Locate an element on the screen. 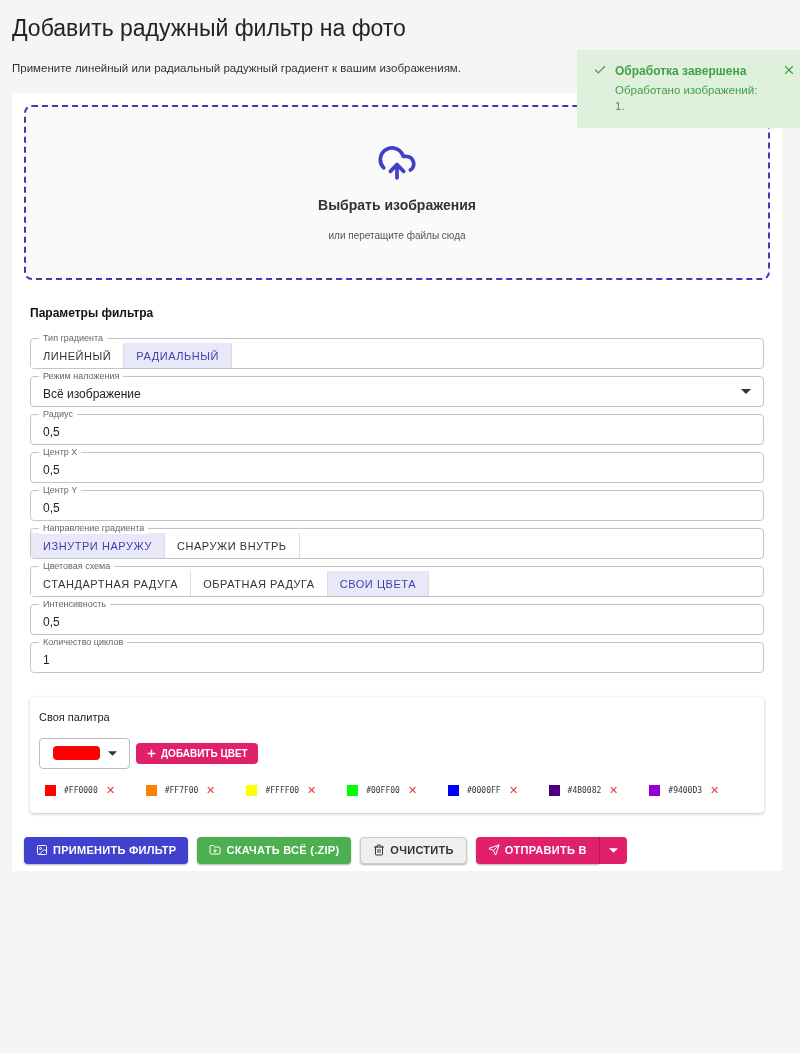  page-subtitle: Примените линейный или радиальный радужный градиент к вашим изображениям. is located at coordinates (236, 68).